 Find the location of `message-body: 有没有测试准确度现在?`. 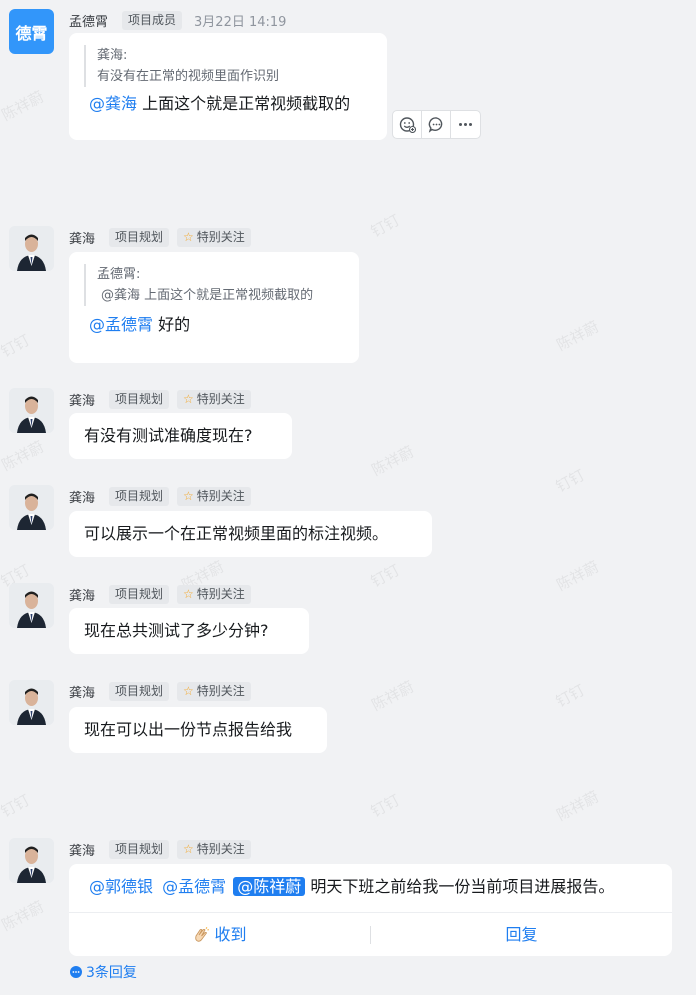

message-body: 有没有测试准确度现在? is located at coordinates (168, 435).